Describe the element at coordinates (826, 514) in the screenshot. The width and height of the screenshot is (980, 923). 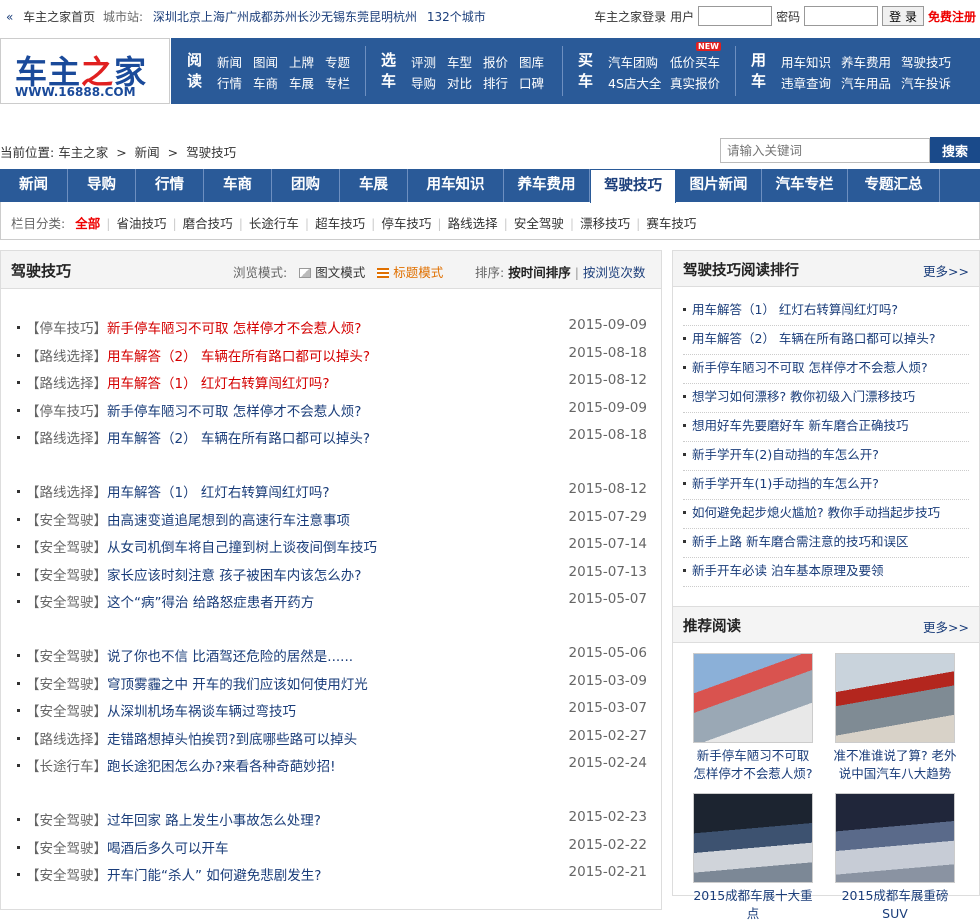
I see `ranking-item: 如何避免起步熄火尴尬? 教你手动挡起步技巧` at that location.